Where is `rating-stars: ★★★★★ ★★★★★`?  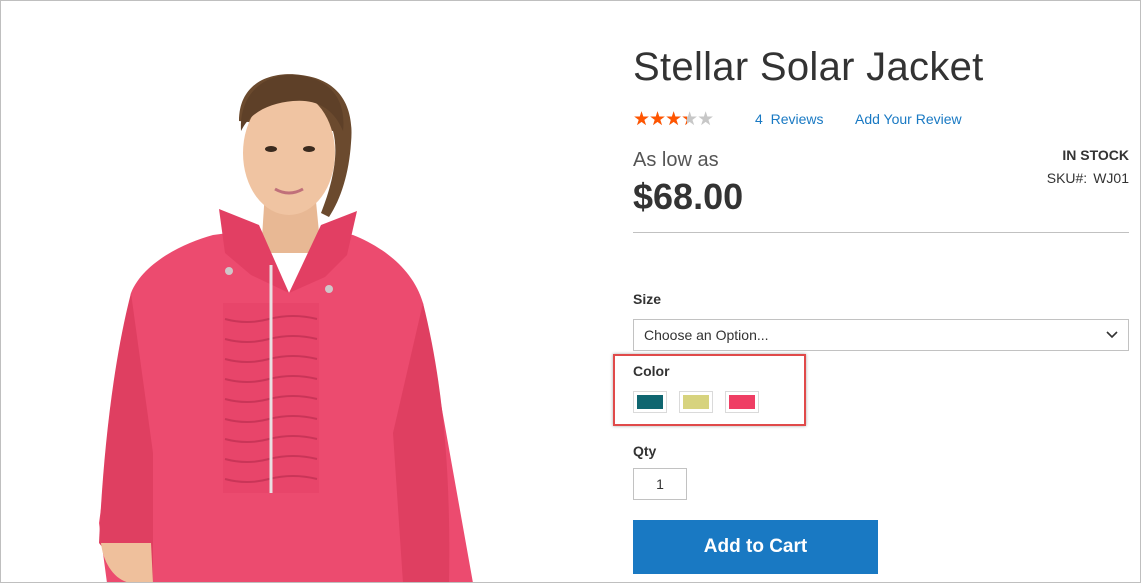 rating-stars: ★★★★★ ★★★★★ is located at coordinates (678, 119).